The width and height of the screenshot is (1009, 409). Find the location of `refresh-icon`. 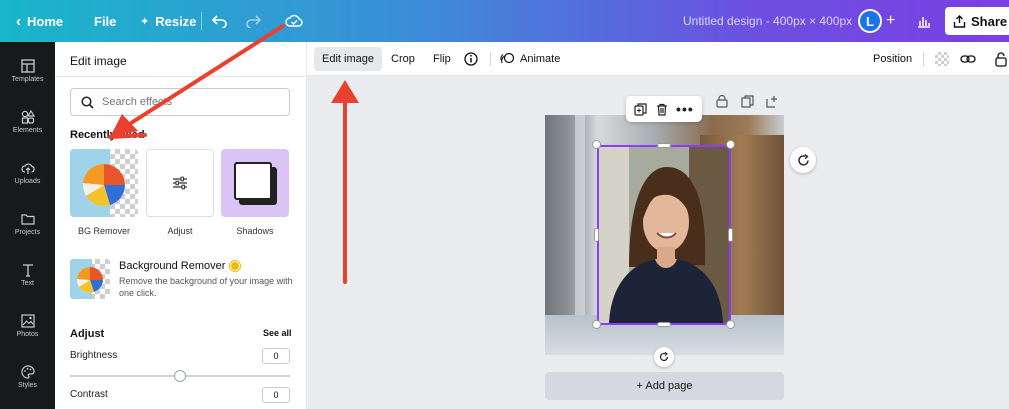

refresh-icon is located at coordinates (803, 159).